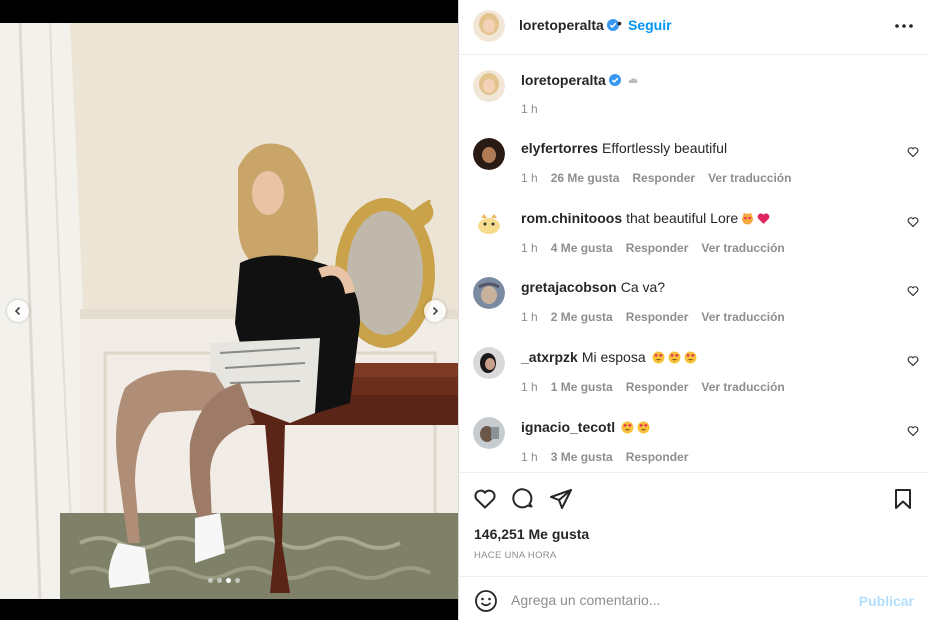 The height and width of the screenshot is (620, 928). What do you see at coordinates (561, 25) in the screenshot?
I see `author-username-text: loretoperalta` at bounding box center [561, 25].